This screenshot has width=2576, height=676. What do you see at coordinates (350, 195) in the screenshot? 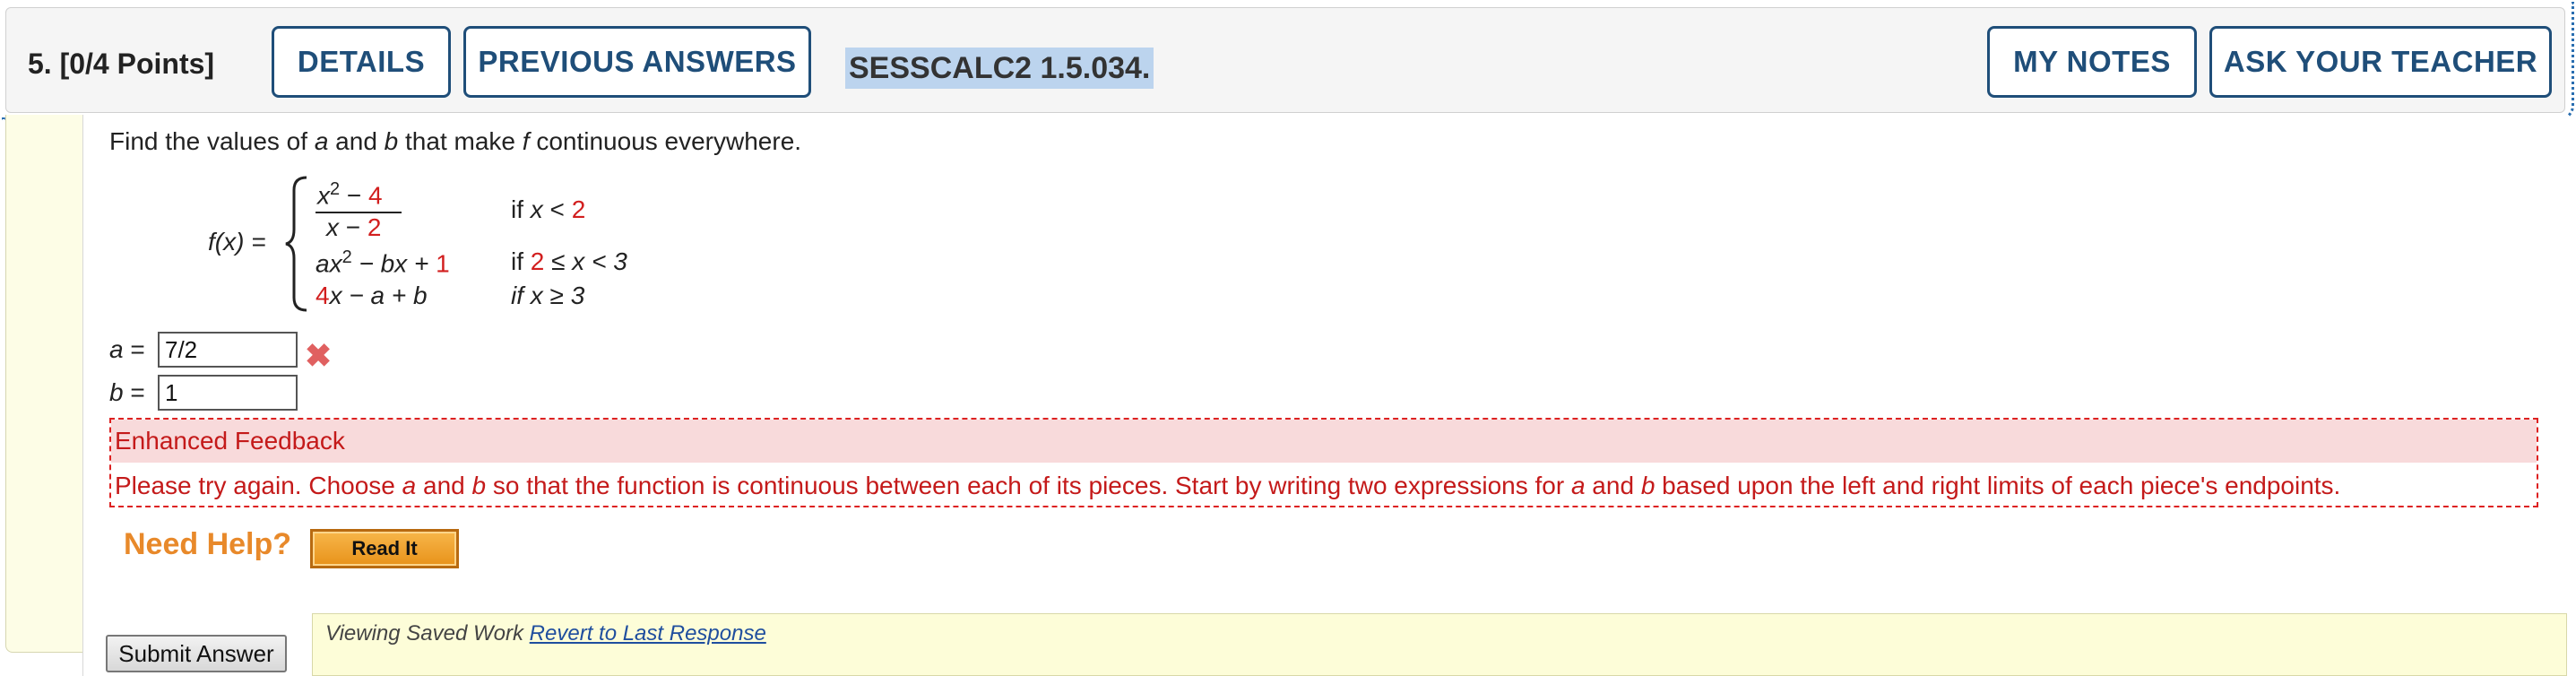
I see `piece1-numerator: x2 − 4` at bounding box center [350, 195].